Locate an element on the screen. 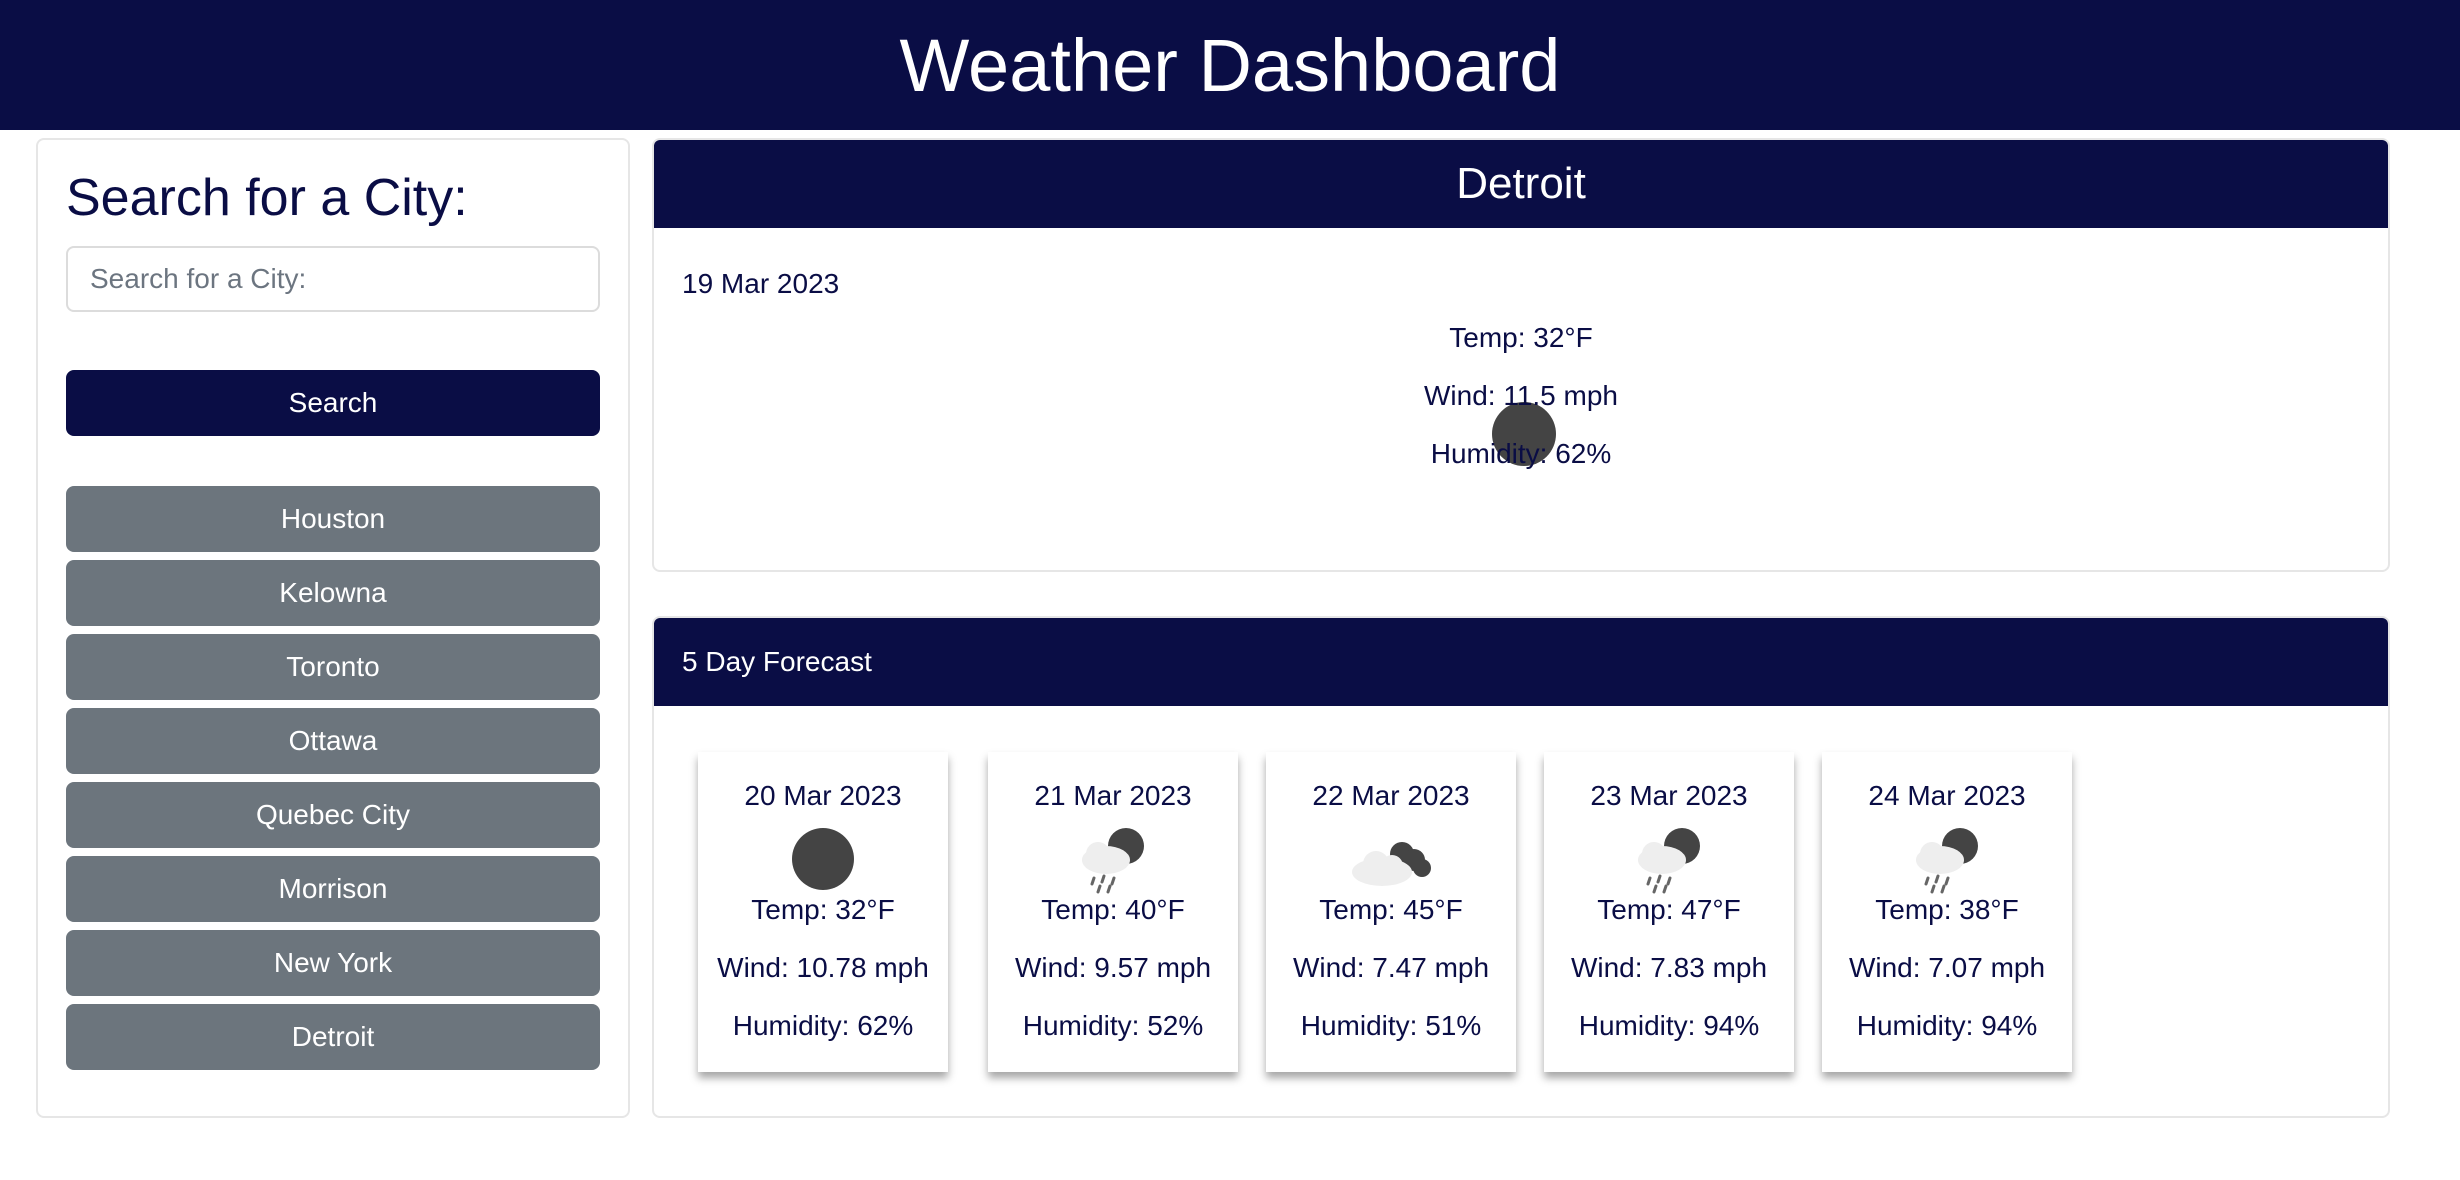  forecast-date: 22 Mar 2023 is located at coordinates (1391, 795).